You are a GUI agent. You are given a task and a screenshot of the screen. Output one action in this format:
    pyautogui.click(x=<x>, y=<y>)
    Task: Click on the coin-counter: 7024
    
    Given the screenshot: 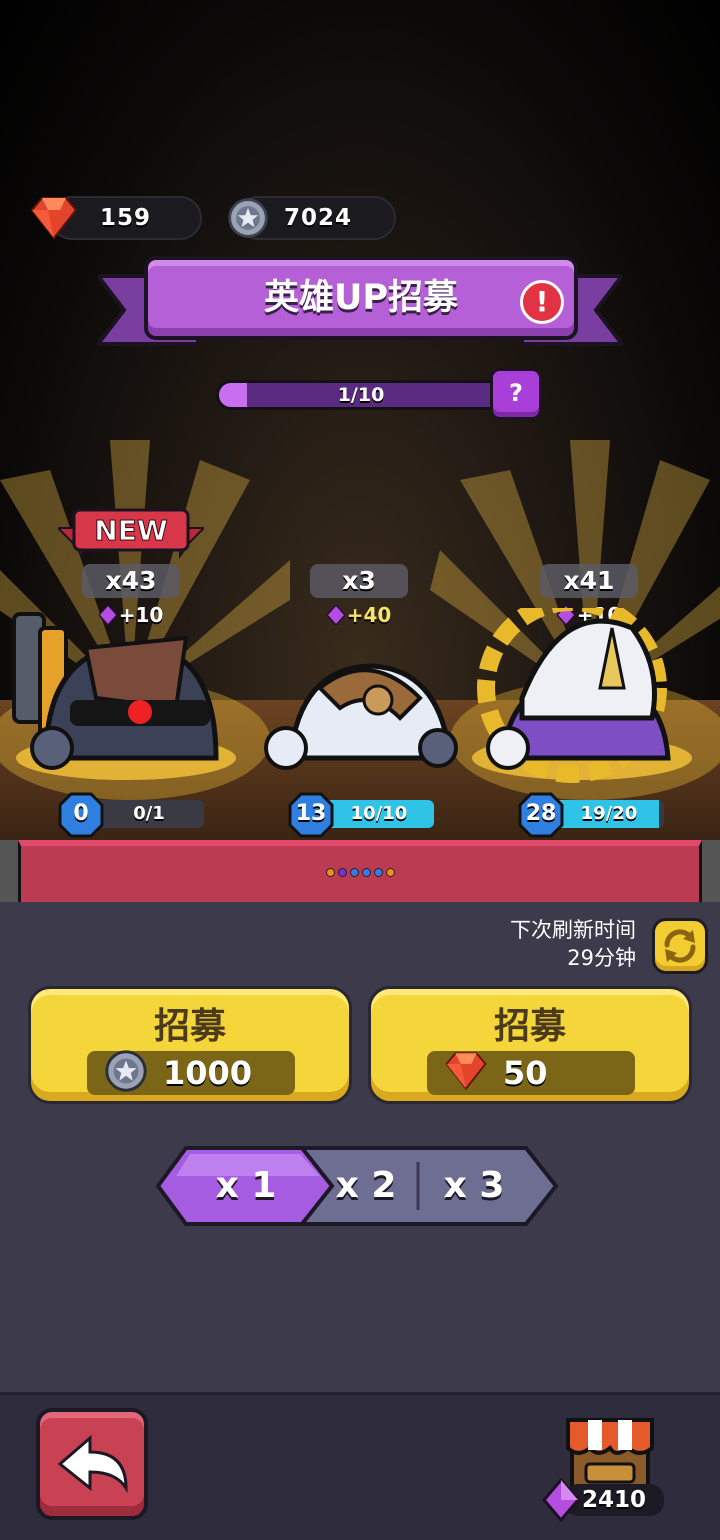 What is the action you would take?
    pyautogui.click(x=312, y=218)
    